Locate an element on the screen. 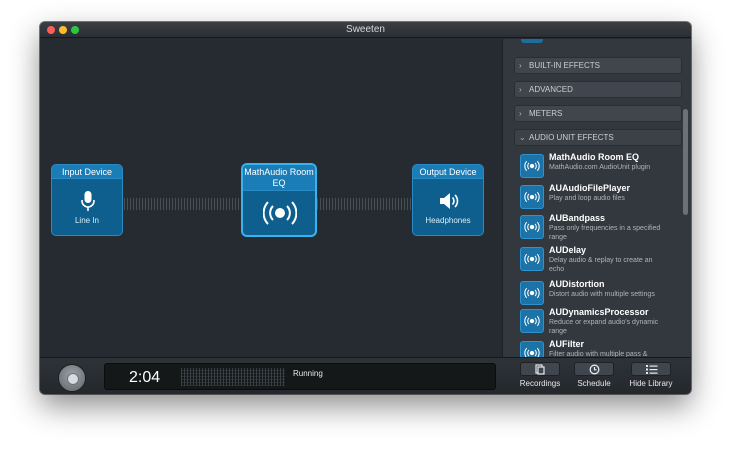 The image size is (730, 450). section-label: AUDIO UNIT EFFECTS is located at coordinates (571, 137).